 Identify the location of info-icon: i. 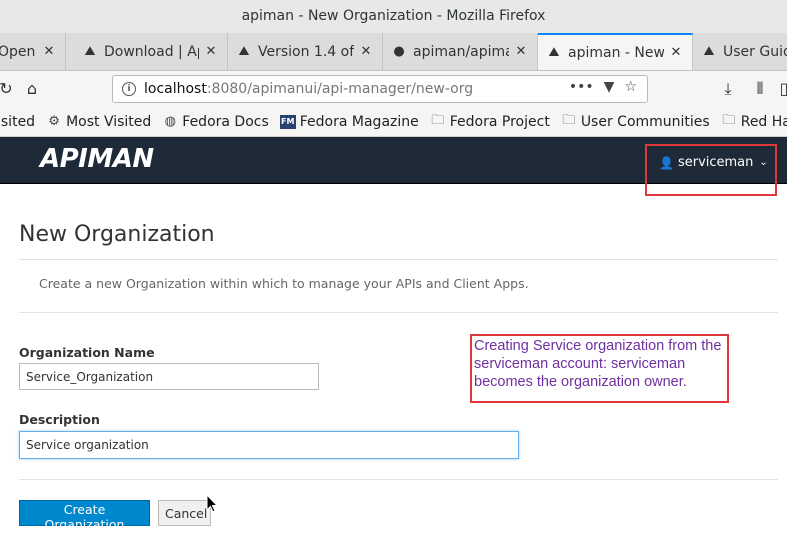
(129, 89).